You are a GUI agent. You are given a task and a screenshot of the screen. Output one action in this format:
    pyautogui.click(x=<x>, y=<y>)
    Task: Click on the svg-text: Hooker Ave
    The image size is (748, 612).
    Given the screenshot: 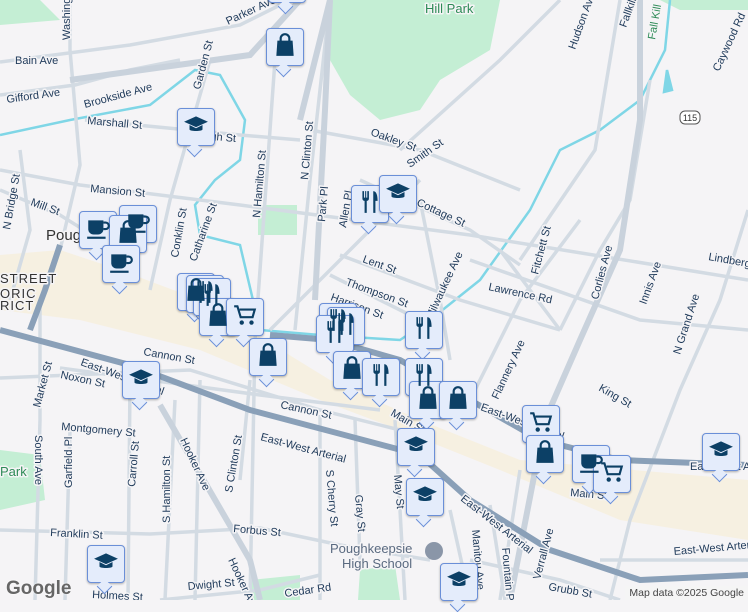 What is the action you would take?
    pyautogui.click(x=194, y=464)
    